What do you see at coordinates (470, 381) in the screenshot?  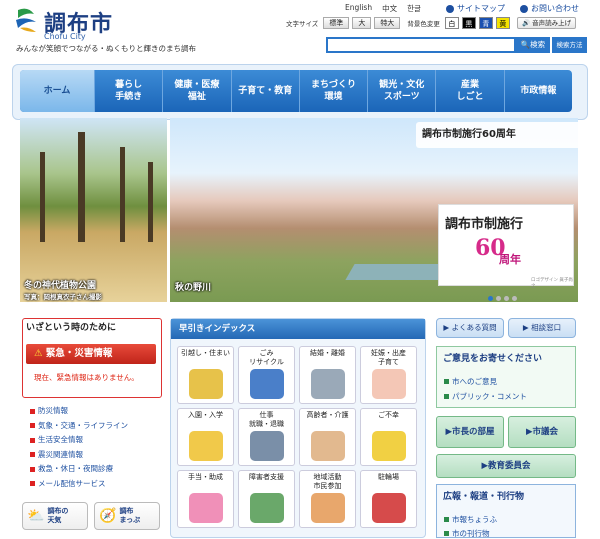 I see `link-opinion: 市へのご意見` at bounding box center [470, 381].